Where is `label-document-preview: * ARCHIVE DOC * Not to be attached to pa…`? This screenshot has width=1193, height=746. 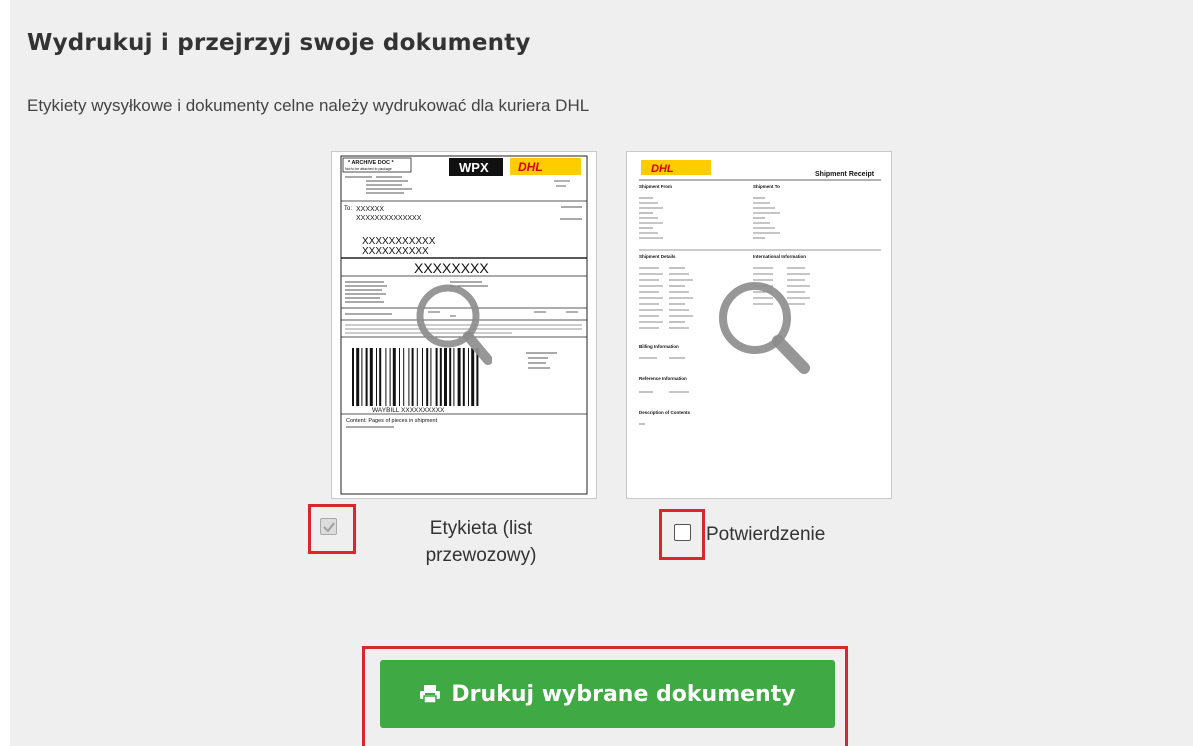 label-document-preview: * ARCHIVE DOC * Not to be attached to pa… is located at coordinates (464, 325).